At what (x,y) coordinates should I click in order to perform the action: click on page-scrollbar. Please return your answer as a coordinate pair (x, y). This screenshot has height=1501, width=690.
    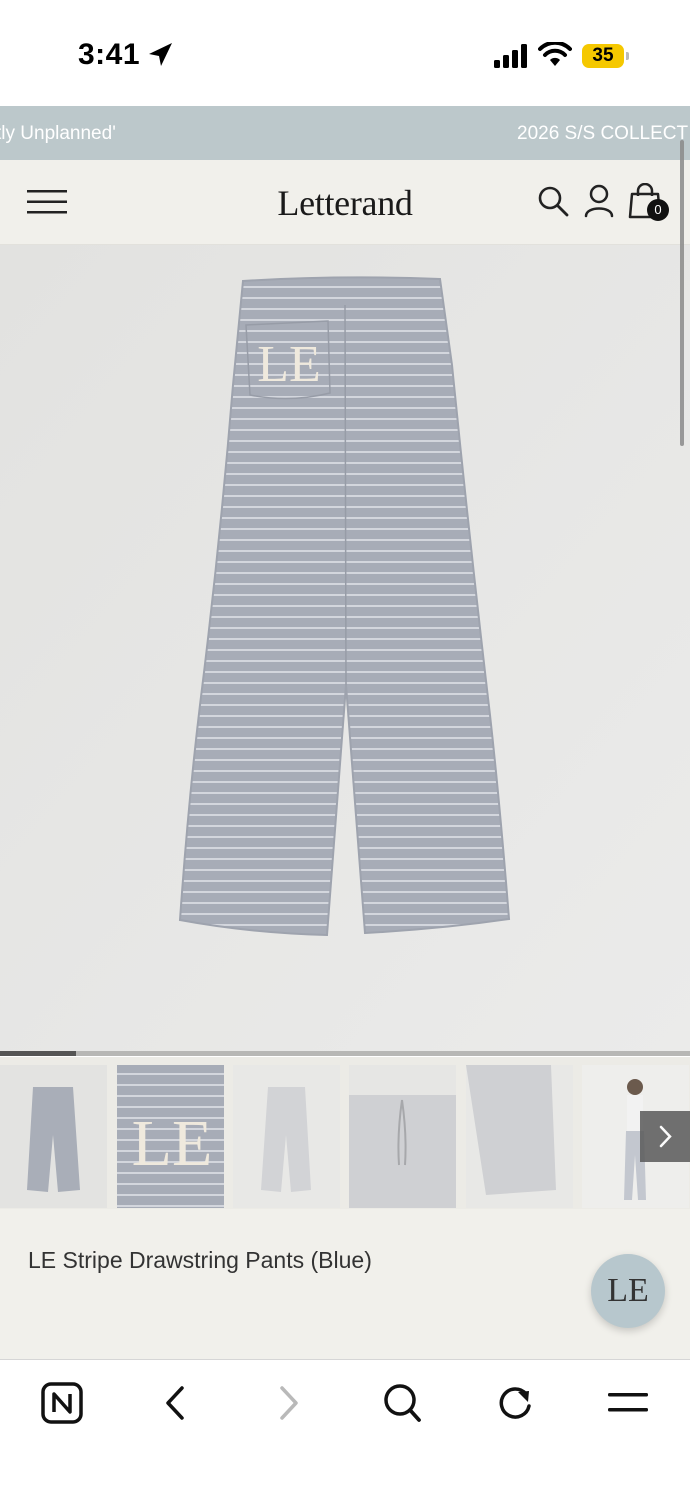
    Looking at the image, I should click on (682, 293).